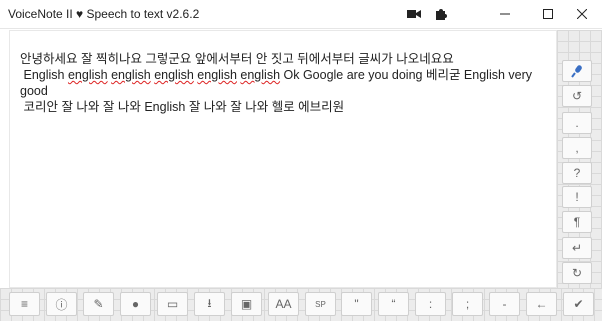  I want to click on colon-button: :, so click(430, 304).